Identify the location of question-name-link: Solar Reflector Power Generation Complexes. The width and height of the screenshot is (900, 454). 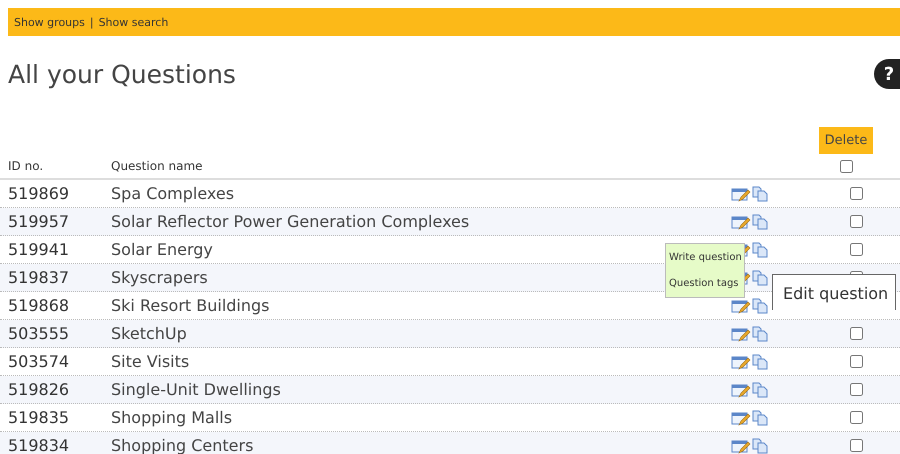
(421, 221).